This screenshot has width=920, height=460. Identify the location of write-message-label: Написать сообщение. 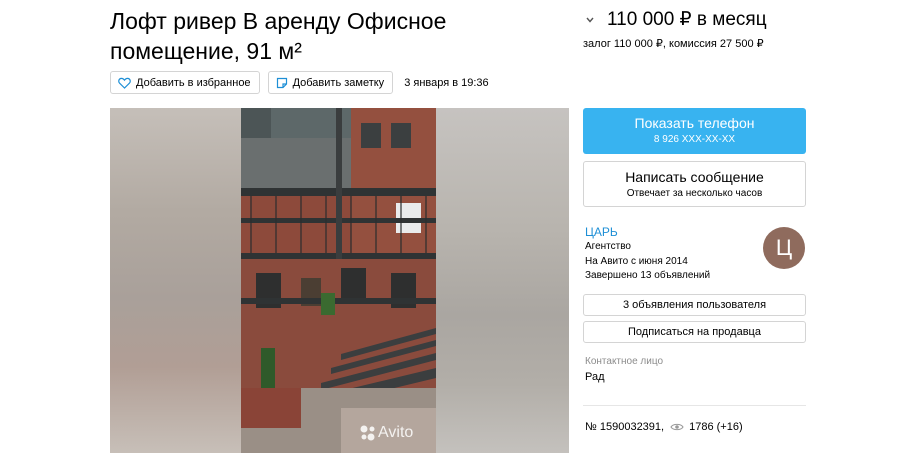
(694, 177).